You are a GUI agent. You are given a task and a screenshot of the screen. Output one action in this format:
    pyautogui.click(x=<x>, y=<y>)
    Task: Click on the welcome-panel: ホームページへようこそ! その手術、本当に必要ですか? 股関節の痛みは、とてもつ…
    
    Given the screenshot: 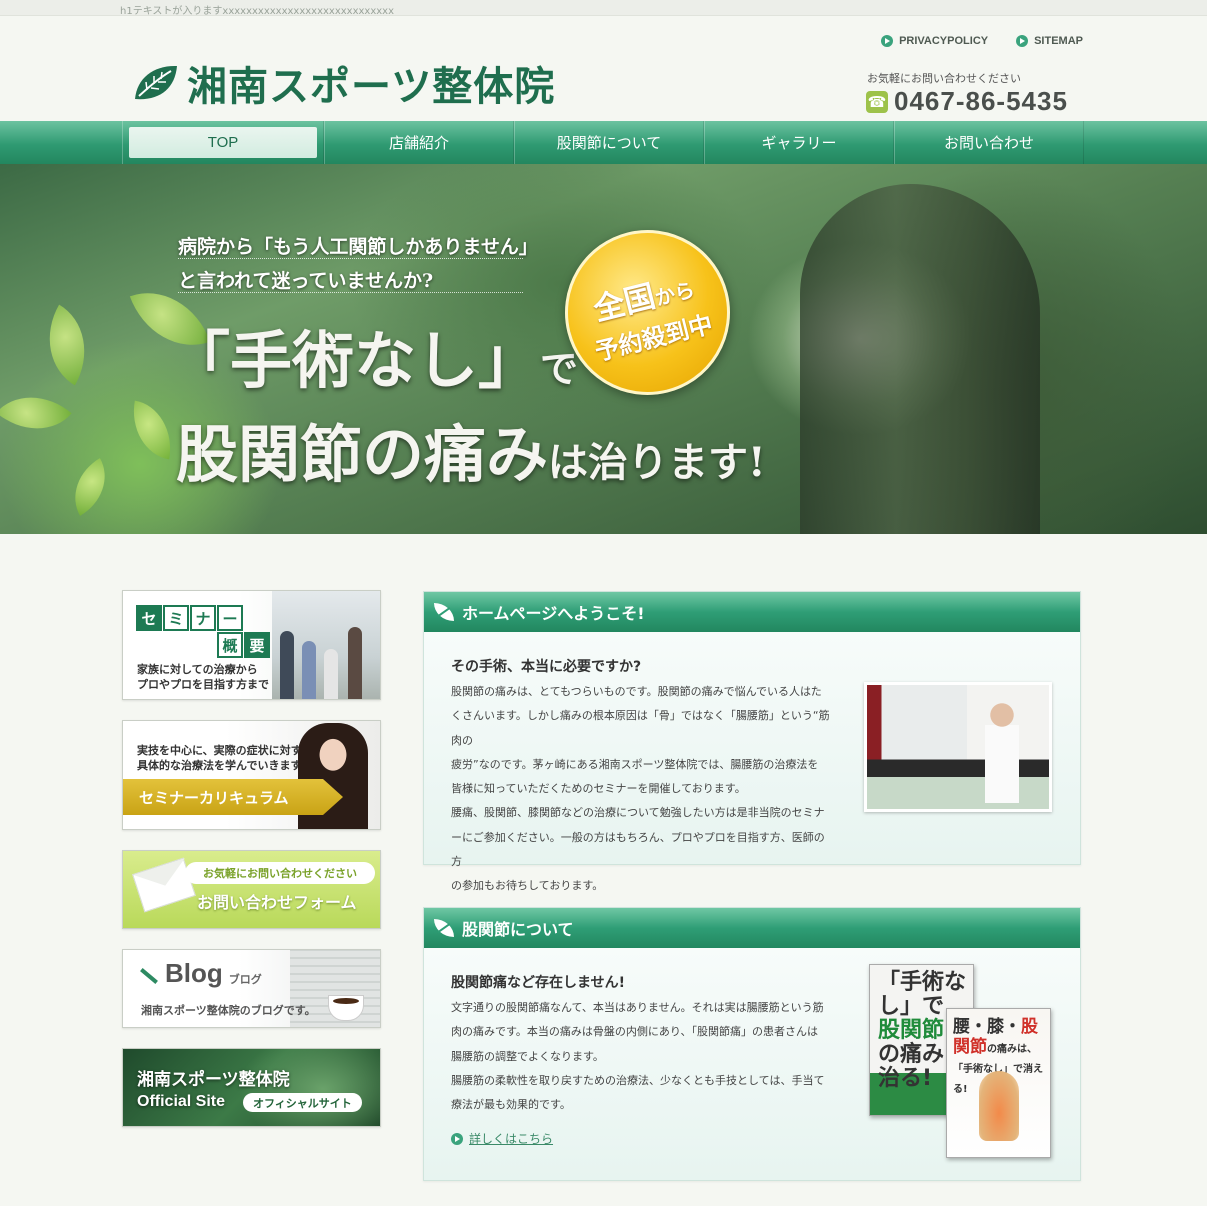 What is the action you would take?
    pyautogui.click(x=752, y=741)
    